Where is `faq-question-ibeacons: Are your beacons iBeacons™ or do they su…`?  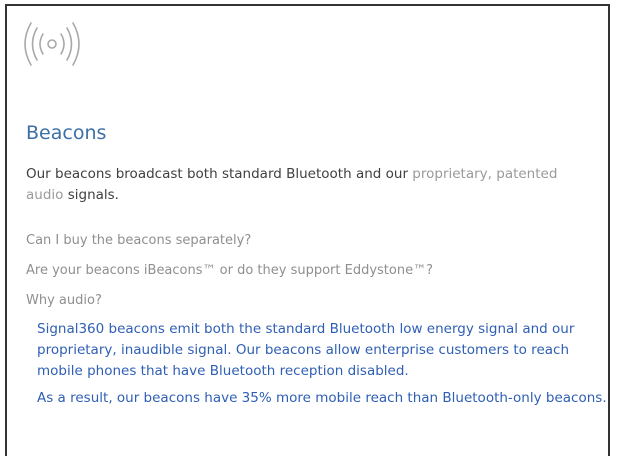 faq-question-ibeacons: Are your beacons iBeacons™ or do they su… is located at coordinates (229, 270).